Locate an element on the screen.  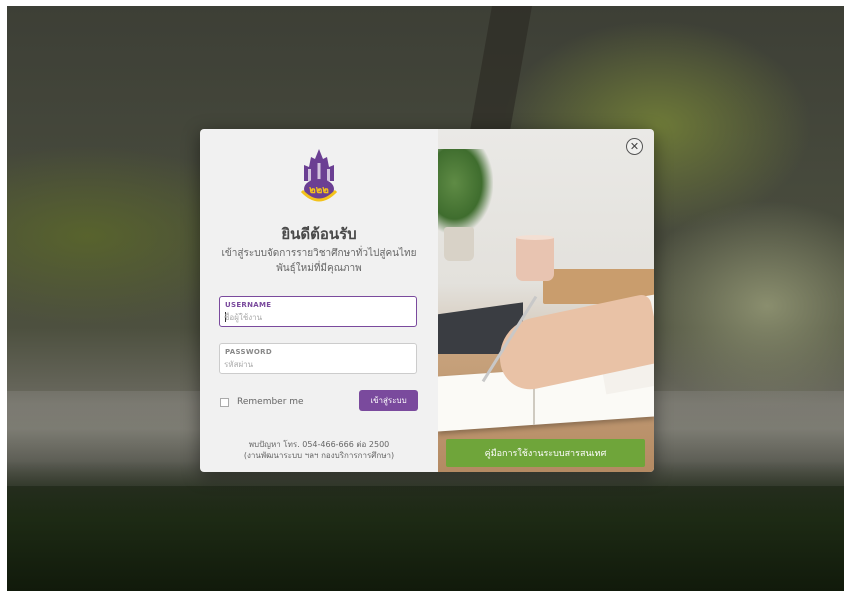
coffee-cup is located at coordinates (535, 259).